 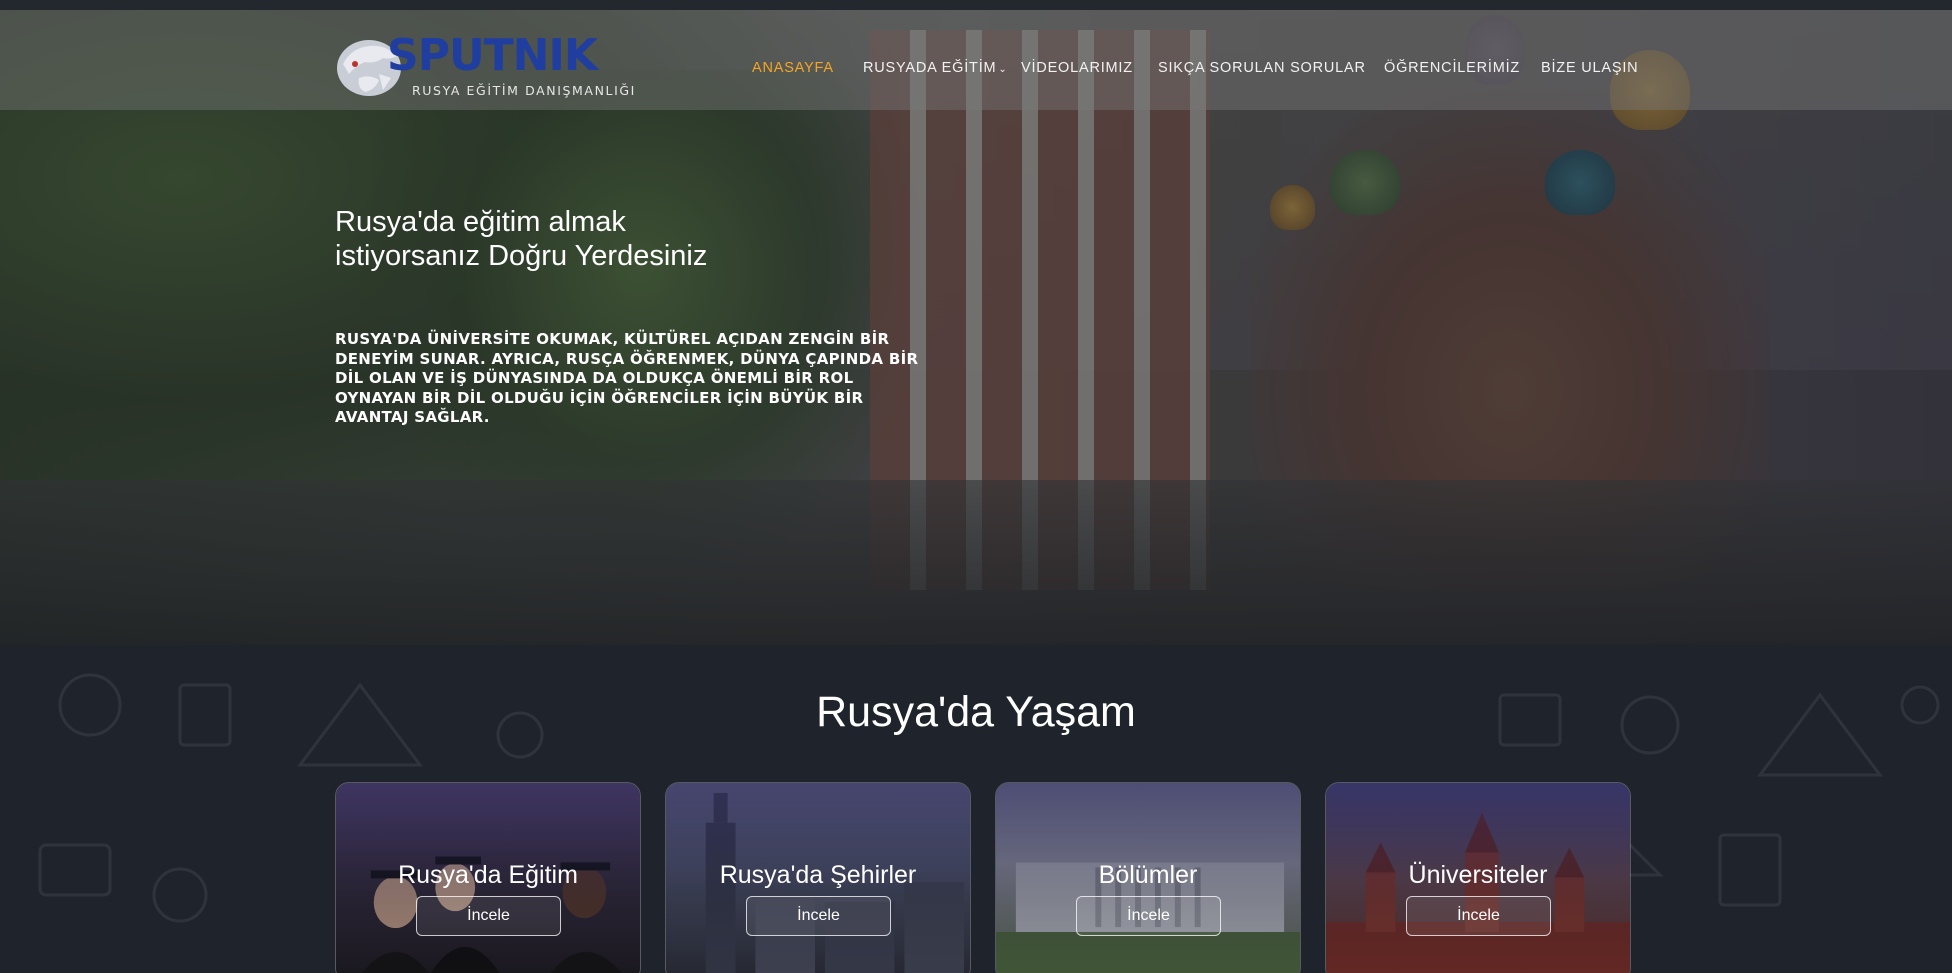 I want to click on card-title: Bölümler, so click(x=1148, y=875).